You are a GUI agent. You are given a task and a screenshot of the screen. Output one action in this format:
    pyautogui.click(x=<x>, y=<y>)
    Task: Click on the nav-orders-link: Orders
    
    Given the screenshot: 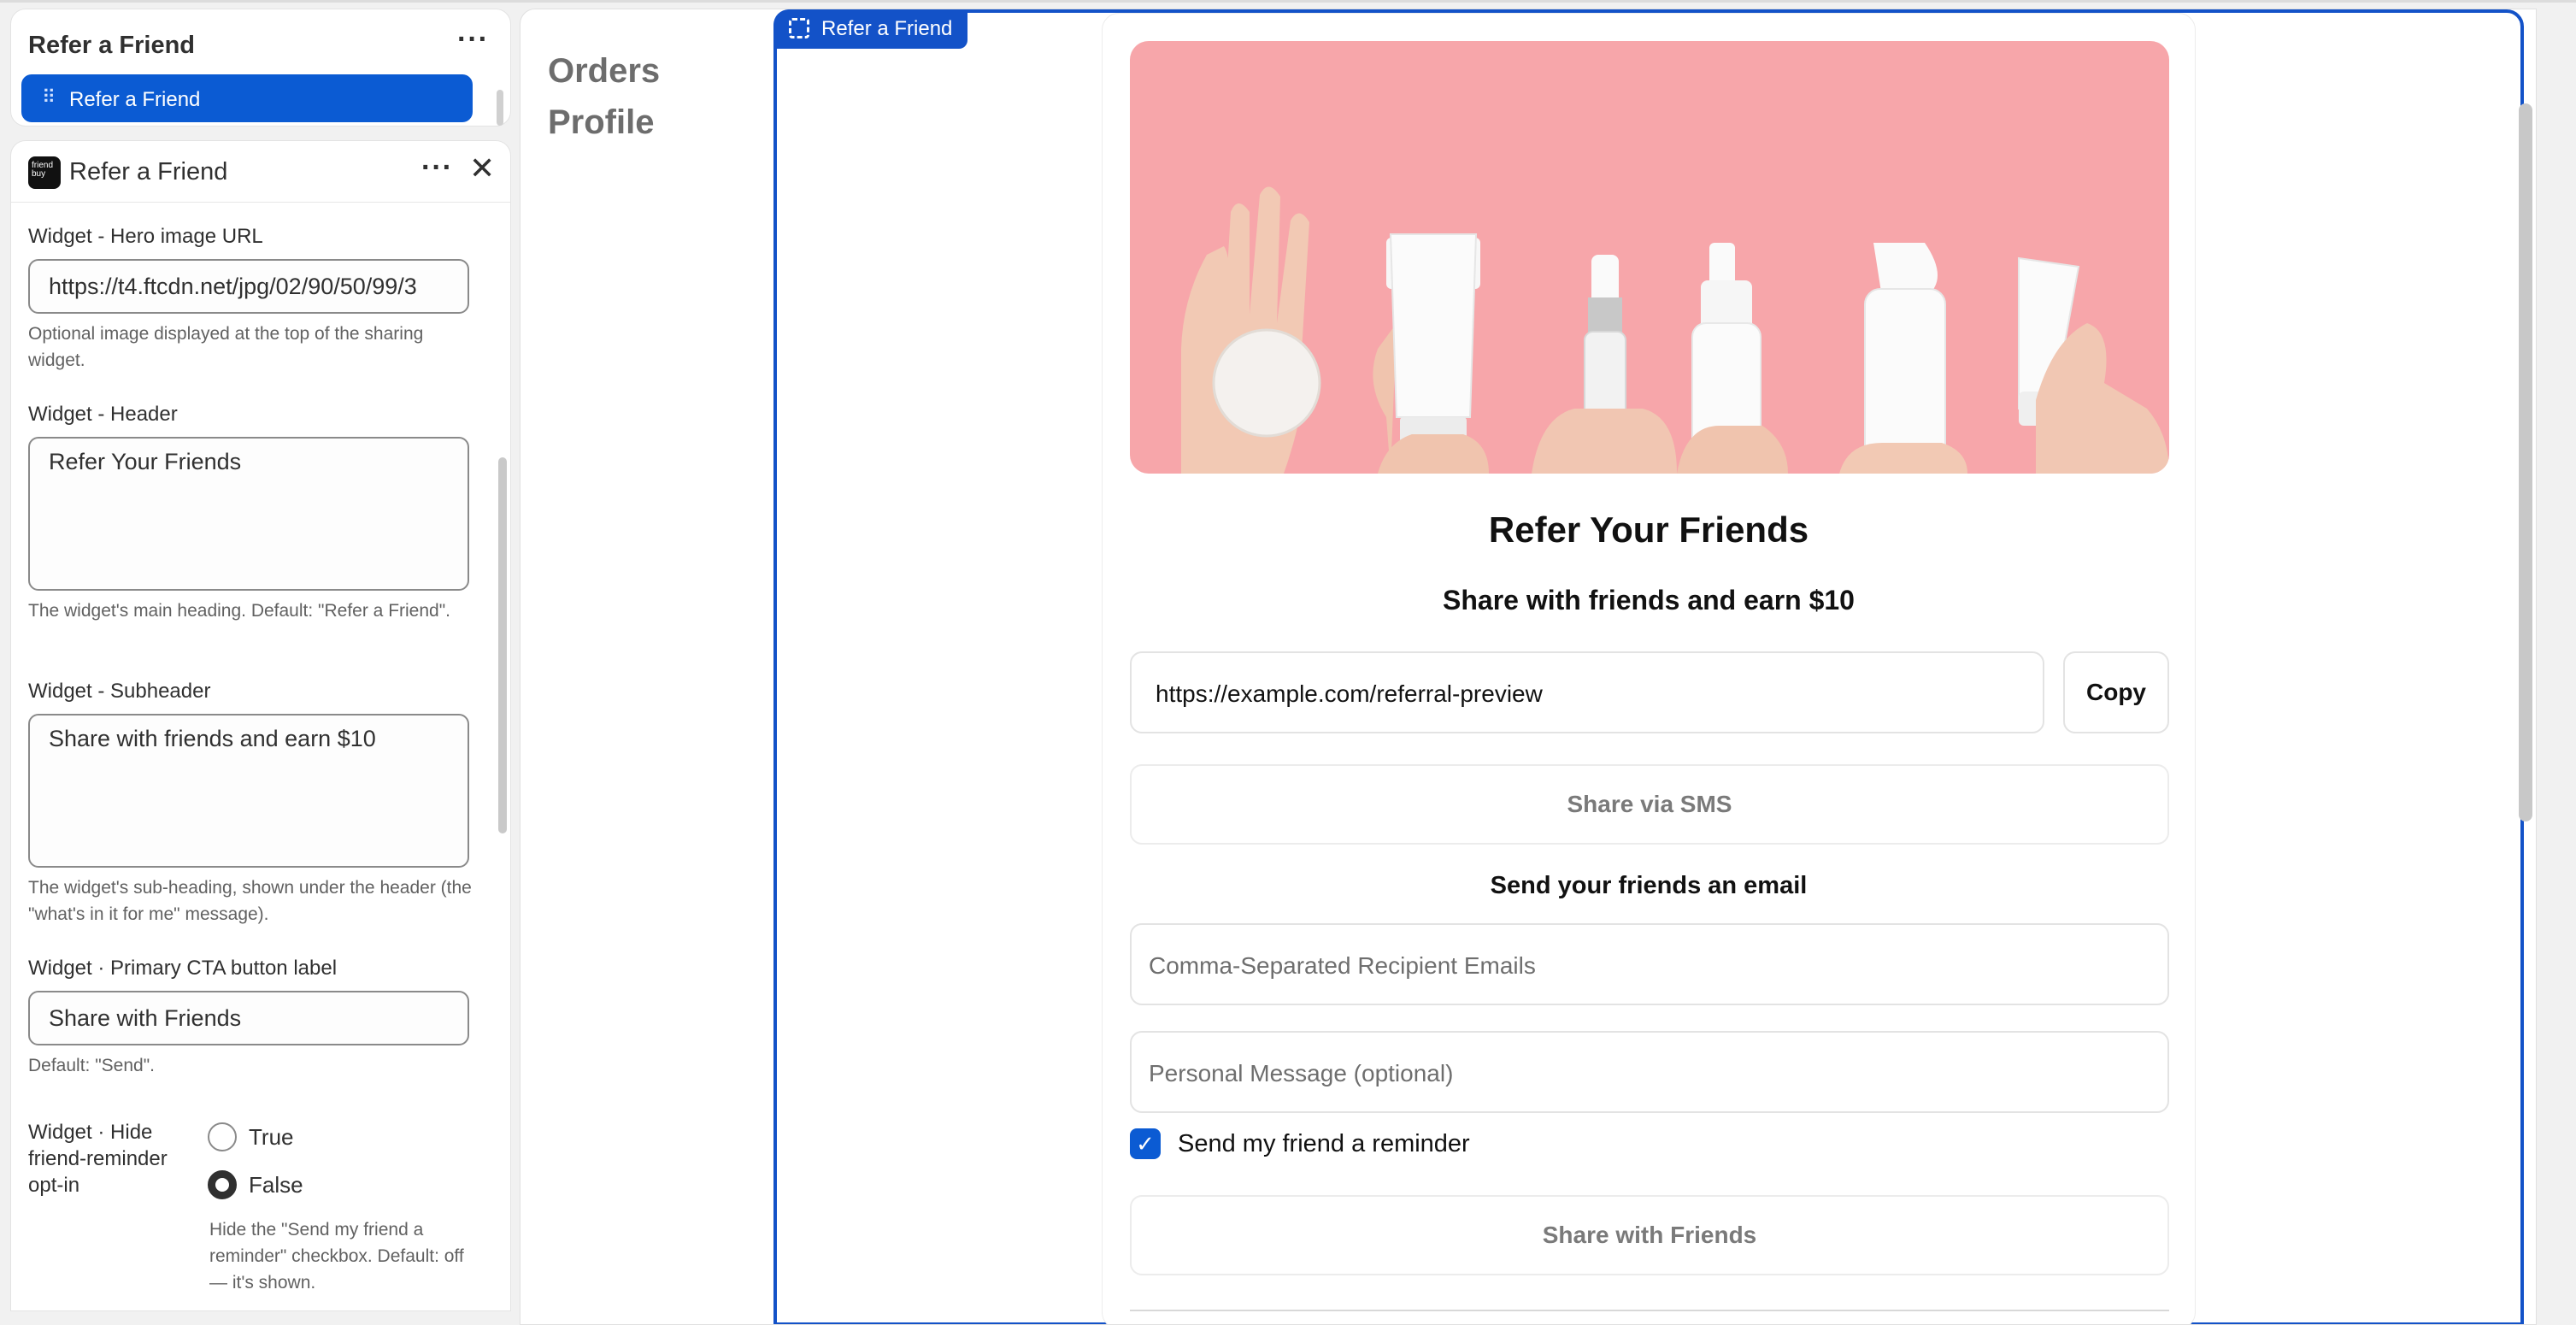 What is the action you would take?
    pyautogui.click(x=604, y=71)
    